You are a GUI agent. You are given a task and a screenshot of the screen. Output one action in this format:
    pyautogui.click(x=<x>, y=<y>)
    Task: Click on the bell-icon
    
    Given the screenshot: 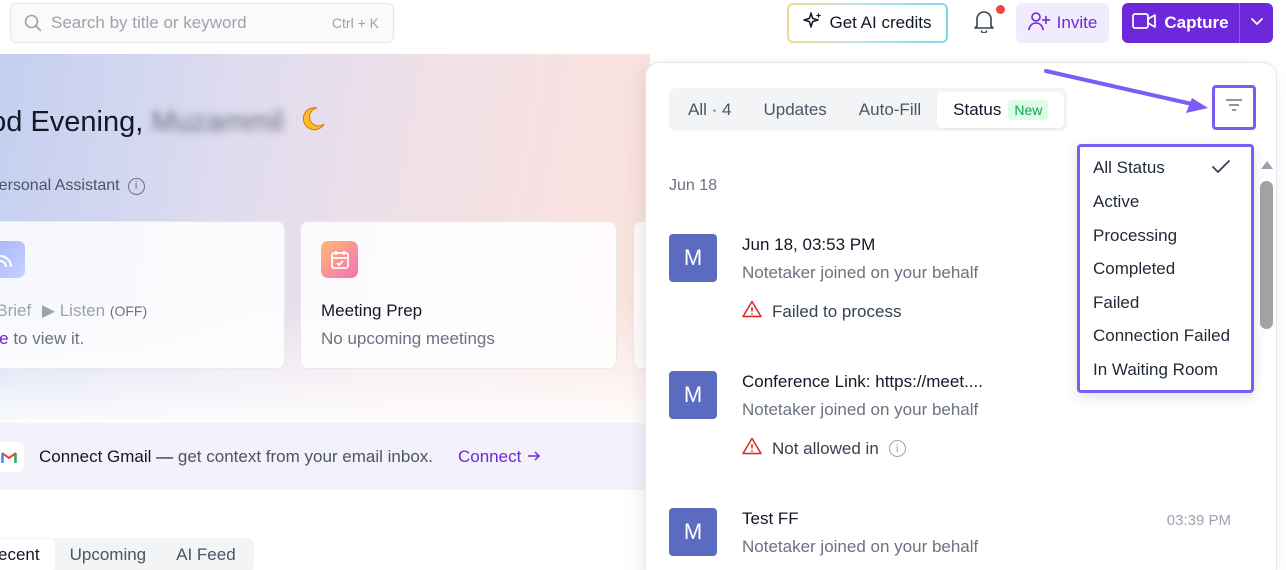 What is the action you would take?
    pyautogui.click(x=984, y=23)
    